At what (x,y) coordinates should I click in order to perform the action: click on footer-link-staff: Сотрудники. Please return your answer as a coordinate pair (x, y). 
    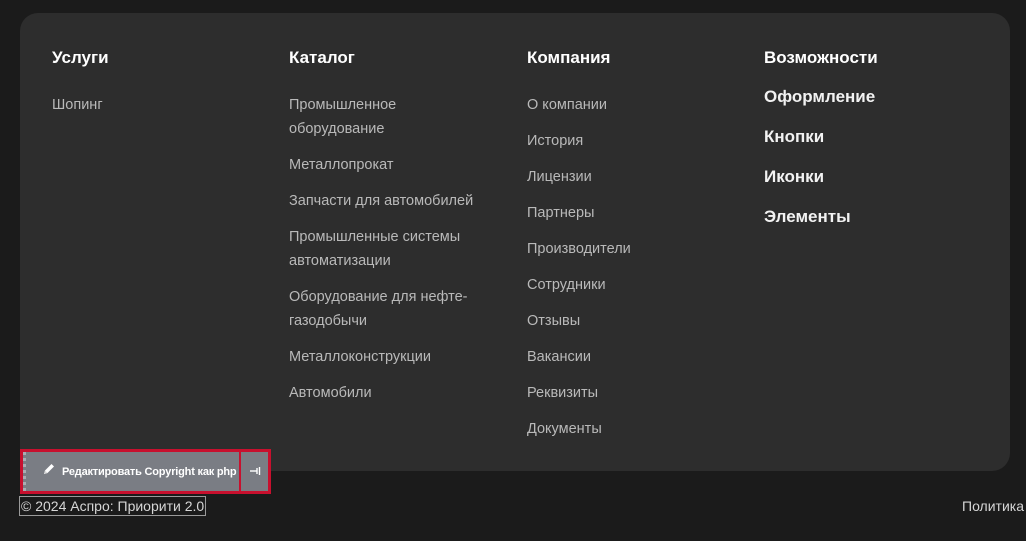
    Looking at the image, I should click on (579, 285).